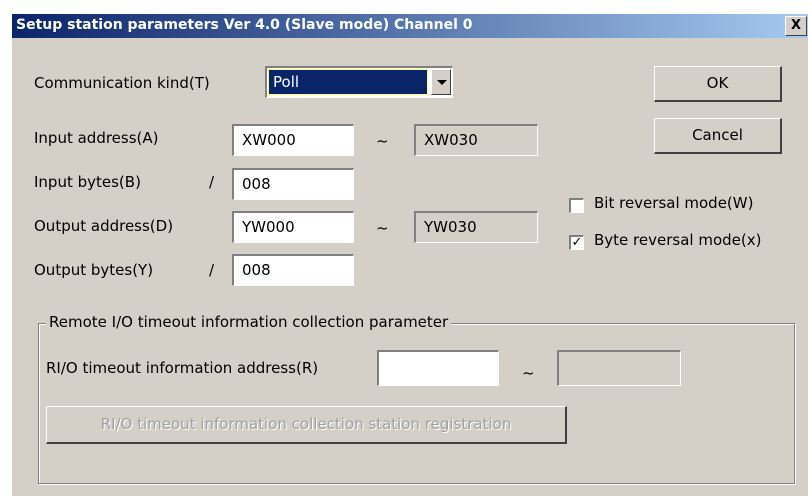 This screenshot has height=496, width=808. I want to click on communication-kind-value: Poll, so click(348, 82).